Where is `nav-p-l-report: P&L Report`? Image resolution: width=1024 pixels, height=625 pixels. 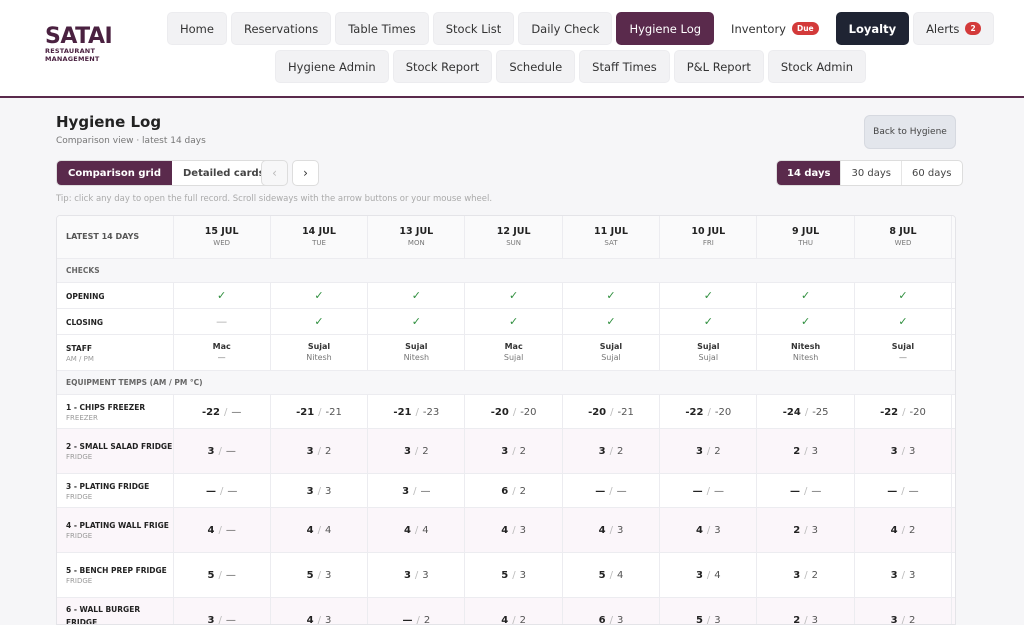
nav-p-l-report: P&L Report is located at coordinates (718, 66).